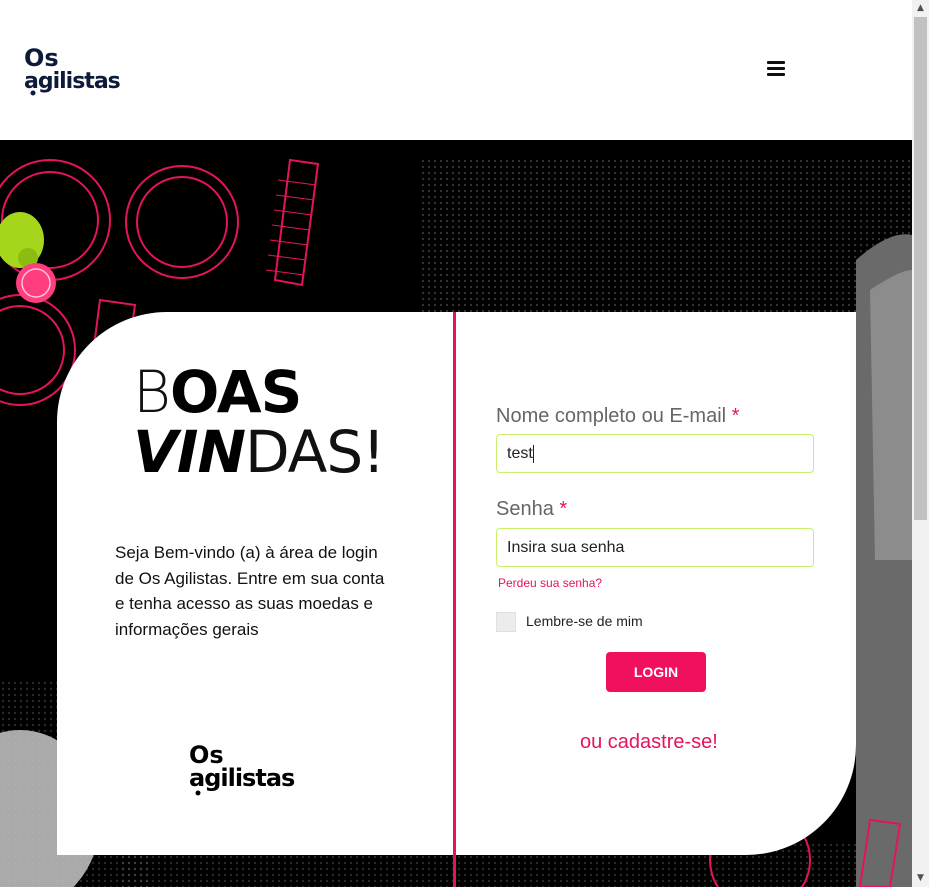  I want to click on remember-me-label: Lembre-se de mim, so click(584, 621).